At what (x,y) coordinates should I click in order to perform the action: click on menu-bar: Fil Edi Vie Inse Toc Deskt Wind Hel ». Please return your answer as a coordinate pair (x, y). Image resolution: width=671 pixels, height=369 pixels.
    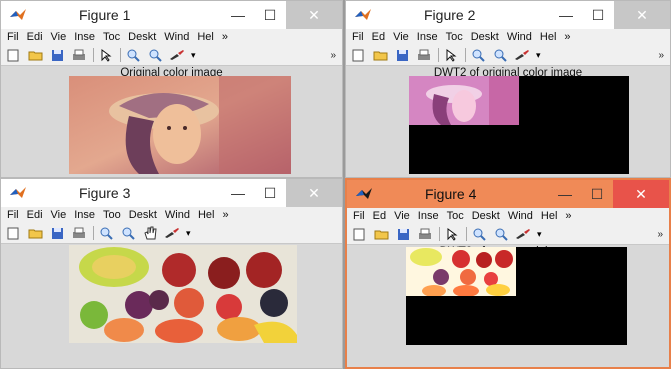
    Looking at the image, I should click on (171, 37).